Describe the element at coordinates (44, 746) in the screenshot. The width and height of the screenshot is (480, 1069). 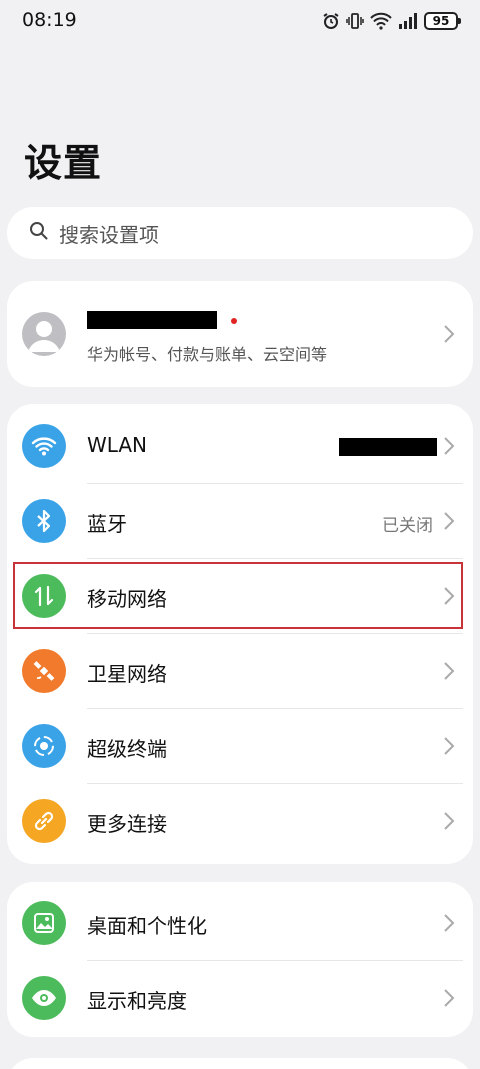
I see `super-device-icon` at that location.